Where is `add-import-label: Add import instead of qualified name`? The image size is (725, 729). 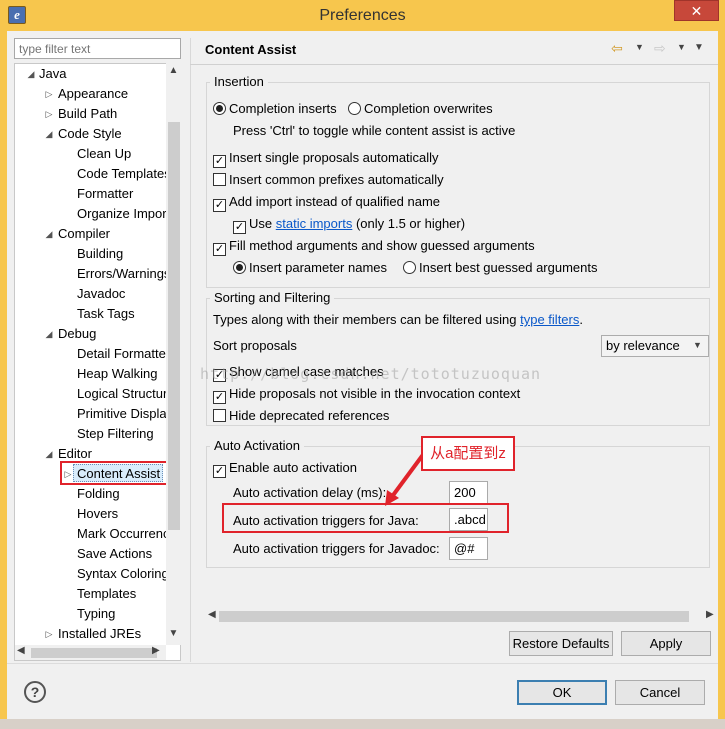
add-import-label: Add import instead of qualified name is located at coordinates (335, 201).